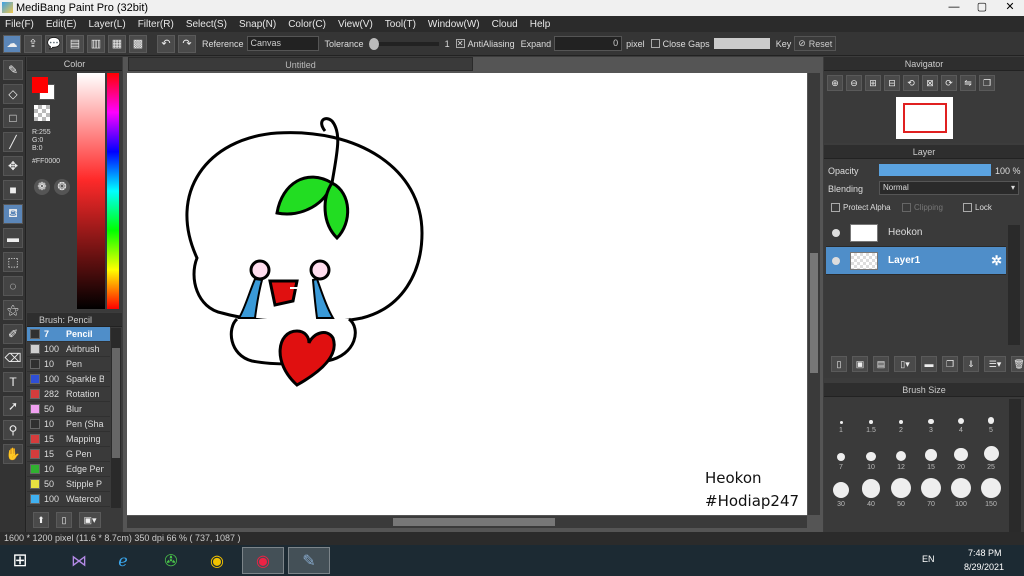  What do you see at coordinates (13, 382) in the screenshot?
I see `text-tool-icon: T` at bounding box center [13, 382].